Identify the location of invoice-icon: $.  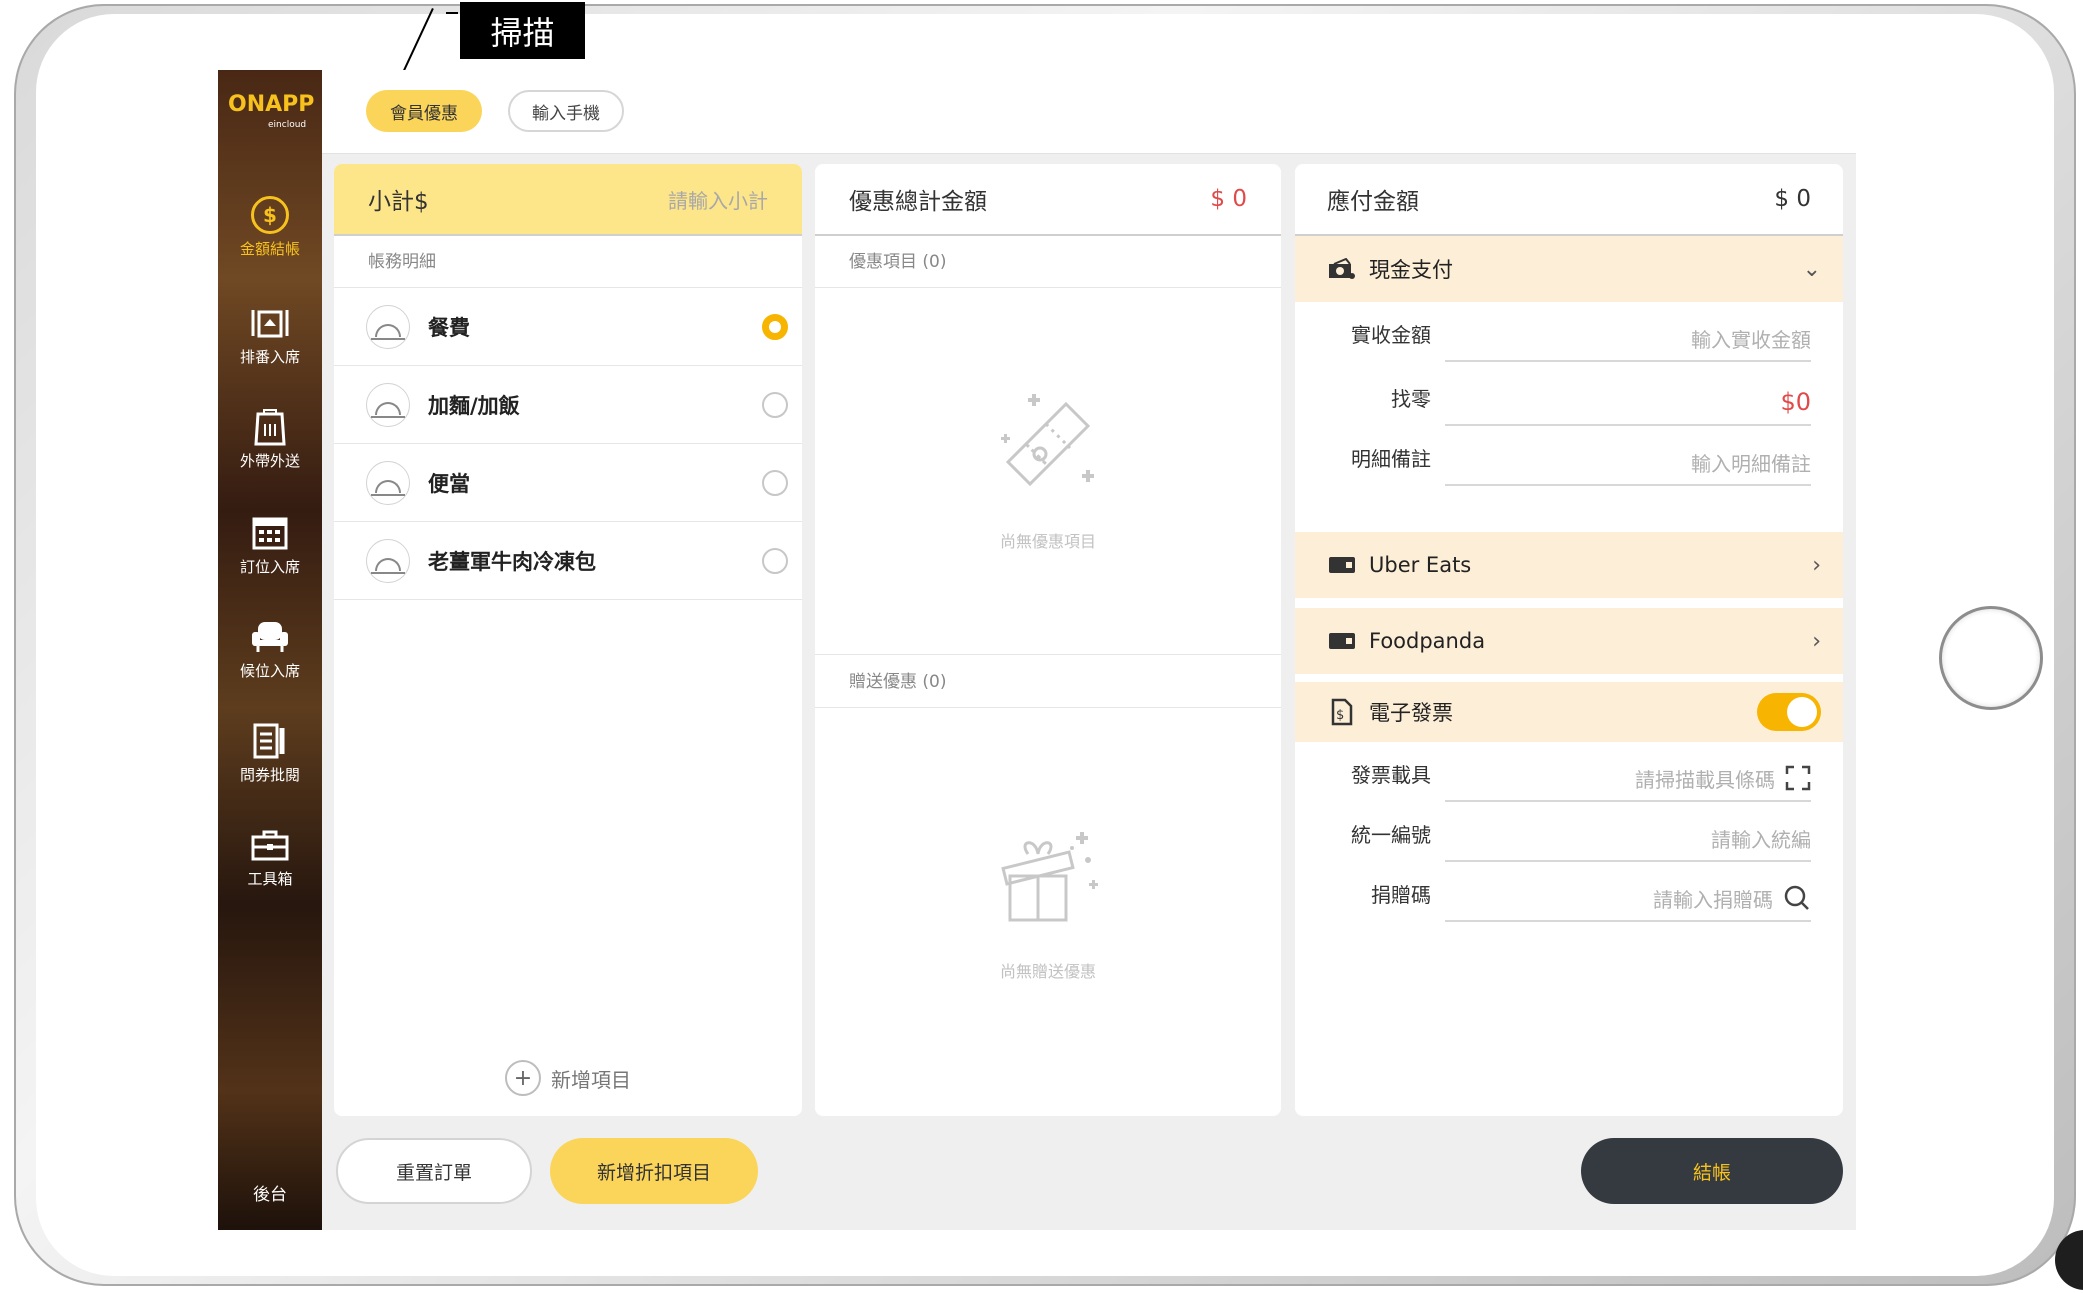
(1342, 712).